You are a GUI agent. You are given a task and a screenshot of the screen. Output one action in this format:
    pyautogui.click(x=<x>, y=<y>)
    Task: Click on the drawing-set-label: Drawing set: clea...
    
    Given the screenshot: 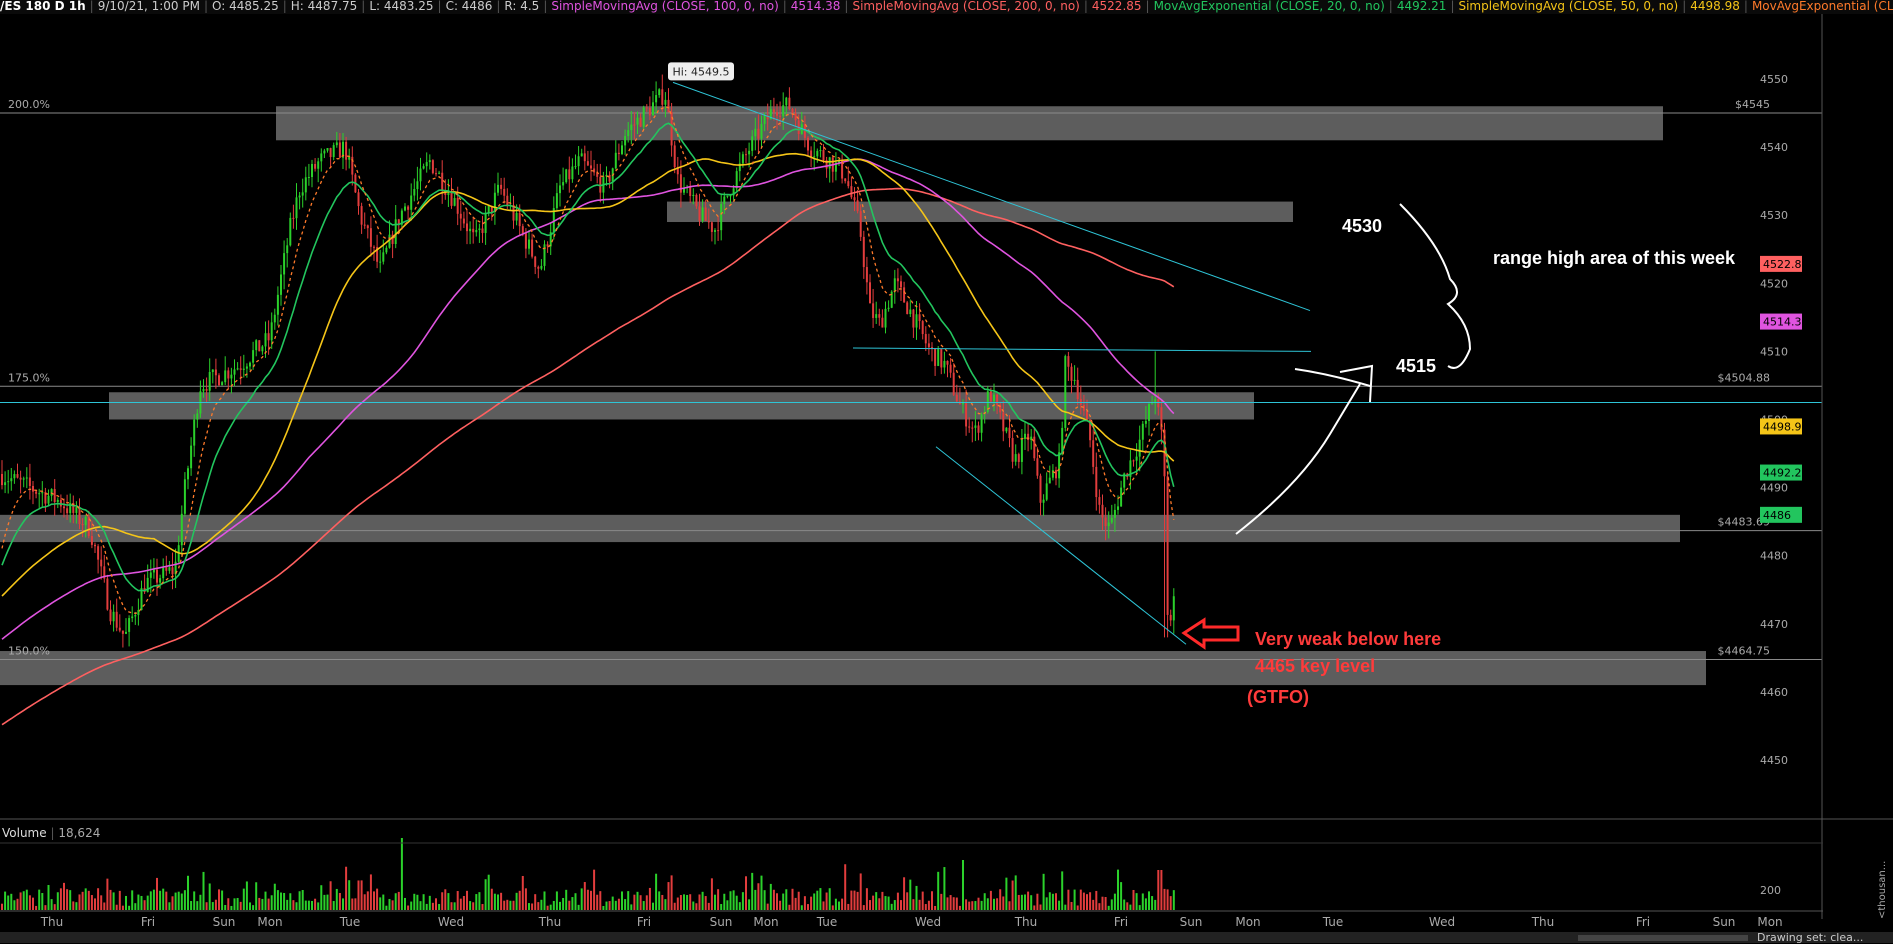 What is the action you would take?
    pyautogui.click(x=1810, y=937)
    